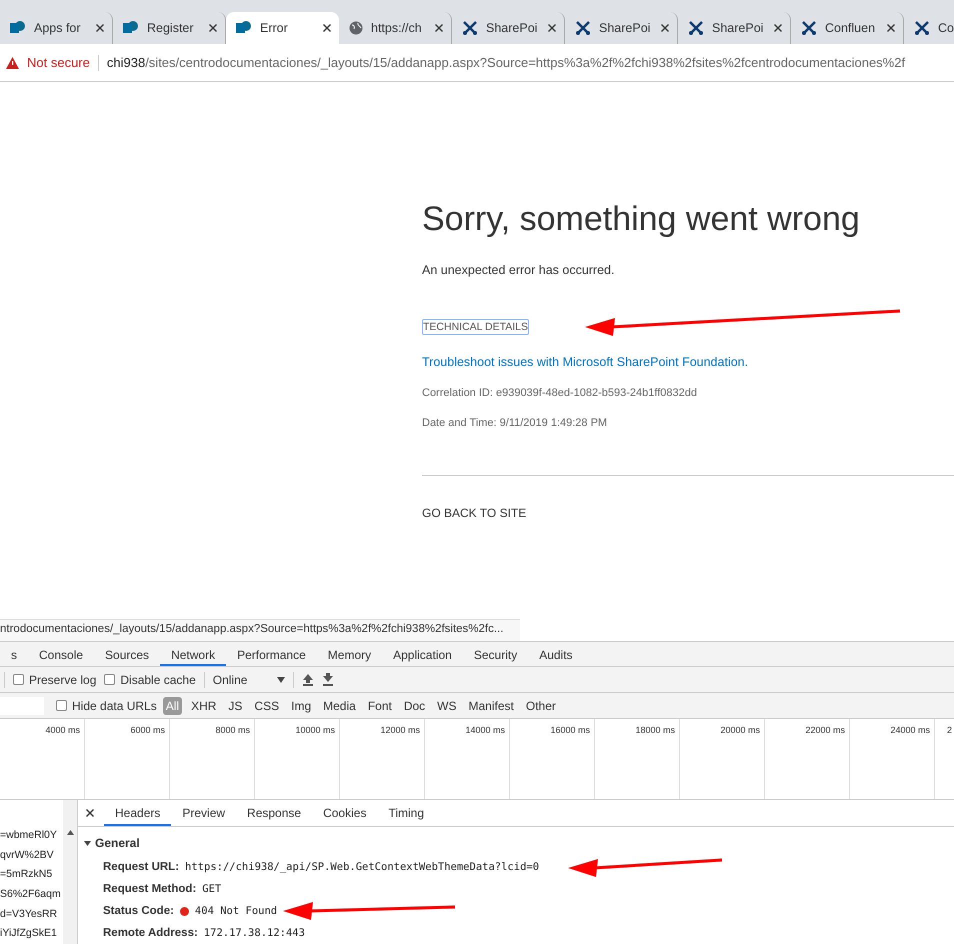 The height and width of the screenshot is (944, 954). What do you see at coordinates (414, 705) in the screenshot?
I see `filter-chip: Doc` at bounding box center [414, 705].